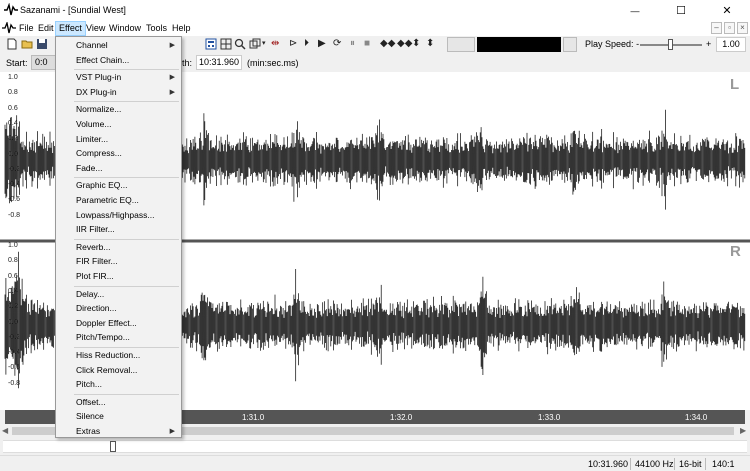 This screenshot has height=471, width=750. I want to click on open-folder-icon, so click(27, 44).